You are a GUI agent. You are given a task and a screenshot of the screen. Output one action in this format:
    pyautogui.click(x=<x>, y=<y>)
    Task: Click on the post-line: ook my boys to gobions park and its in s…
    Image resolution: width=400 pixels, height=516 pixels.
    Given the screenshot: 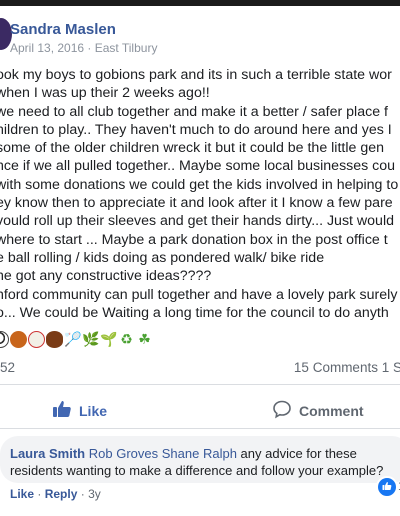 What is the action you would take?
    pyautogui.click(x=196, y=75)
    